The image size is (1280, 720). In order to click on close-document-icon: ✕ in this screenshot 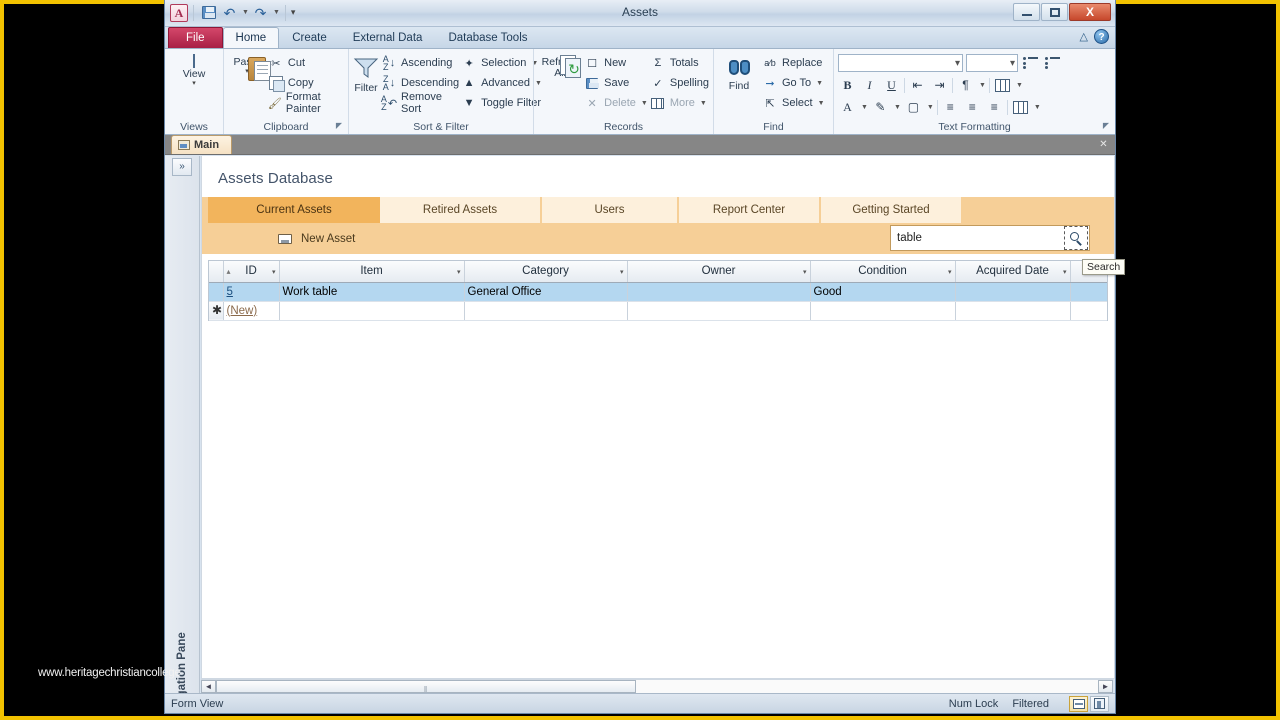, I will do `click(1103, 144)`.